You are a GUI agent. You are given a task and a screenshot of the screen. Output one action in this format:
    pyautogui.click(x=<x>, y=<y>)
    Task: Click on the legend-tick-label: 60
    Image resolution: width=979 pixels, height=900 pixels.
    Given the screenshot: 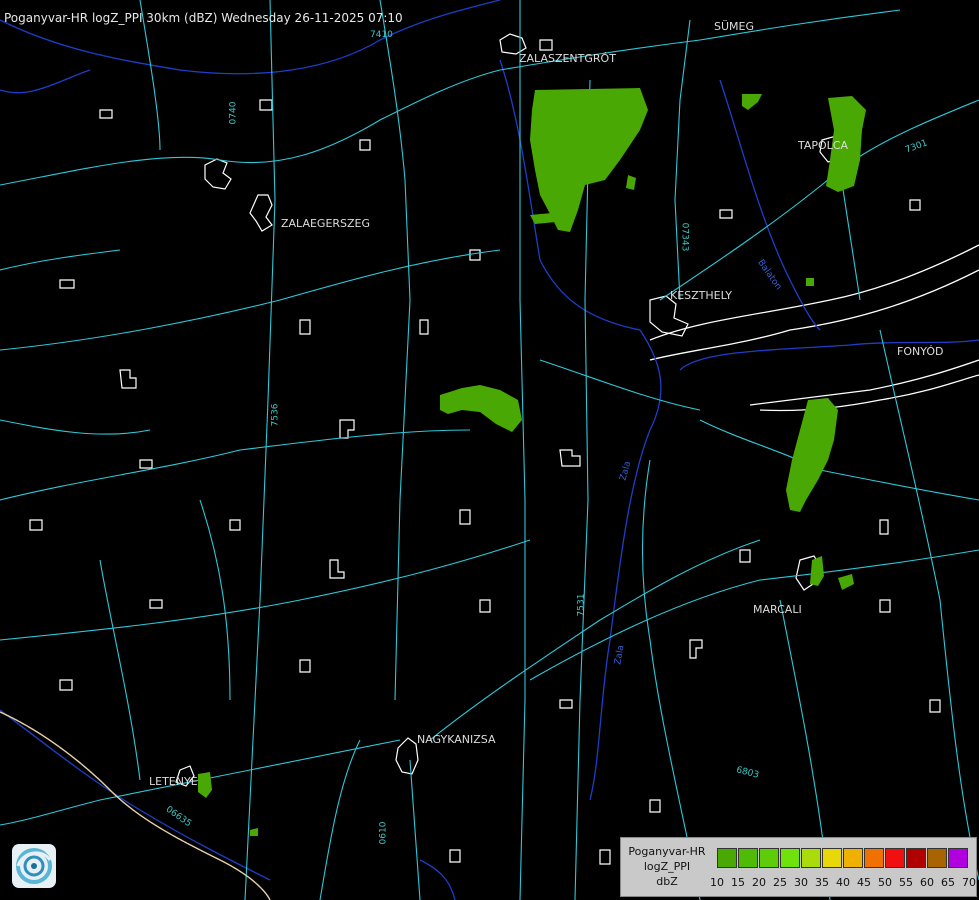 What is the action you would take?
    pyautogui.click(x=927, y=882)
    